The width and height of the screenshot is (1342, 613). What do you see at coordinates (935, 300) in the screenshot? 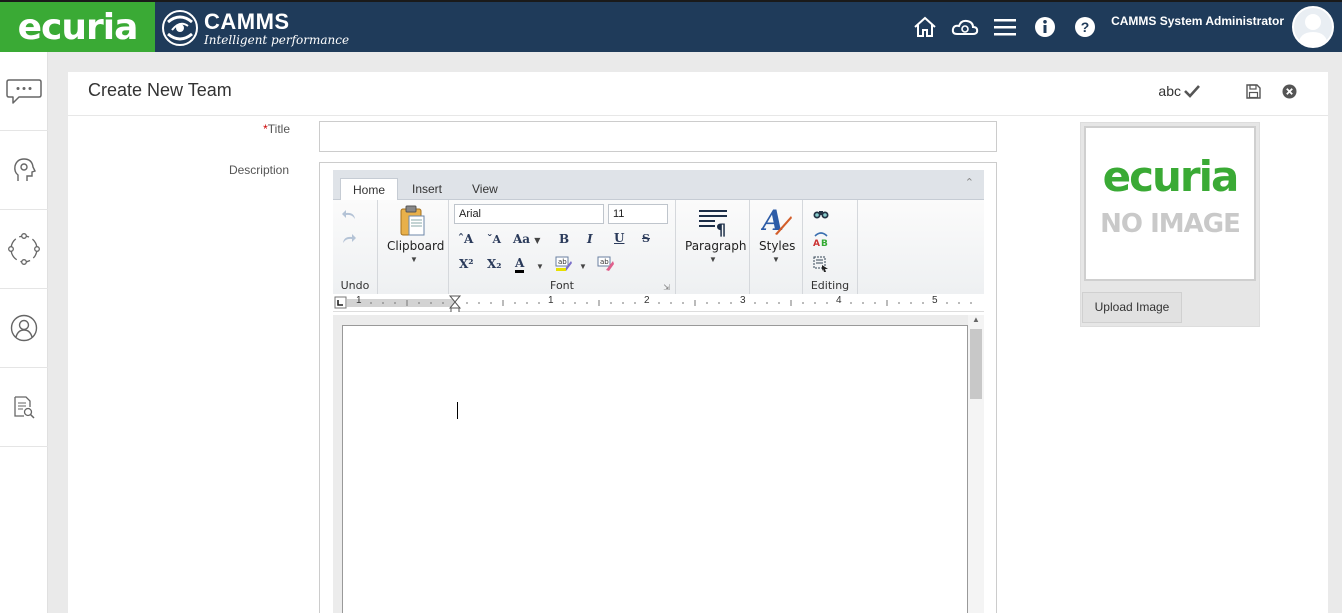
I see `ruler-mark-5: 5` at bounding box center [935, 300].